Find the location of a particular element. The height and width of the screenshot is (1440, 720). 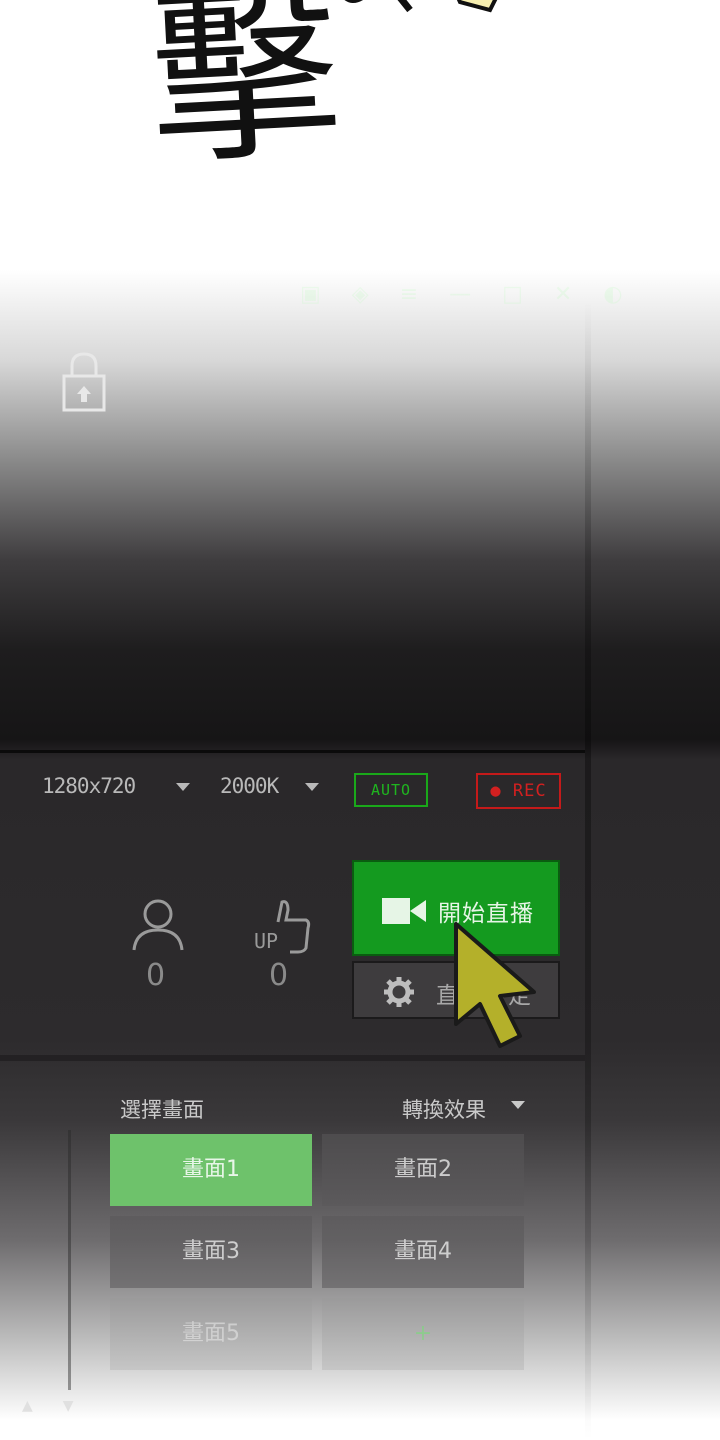

scene-preview-frame is located at coordinates (35, 1260).